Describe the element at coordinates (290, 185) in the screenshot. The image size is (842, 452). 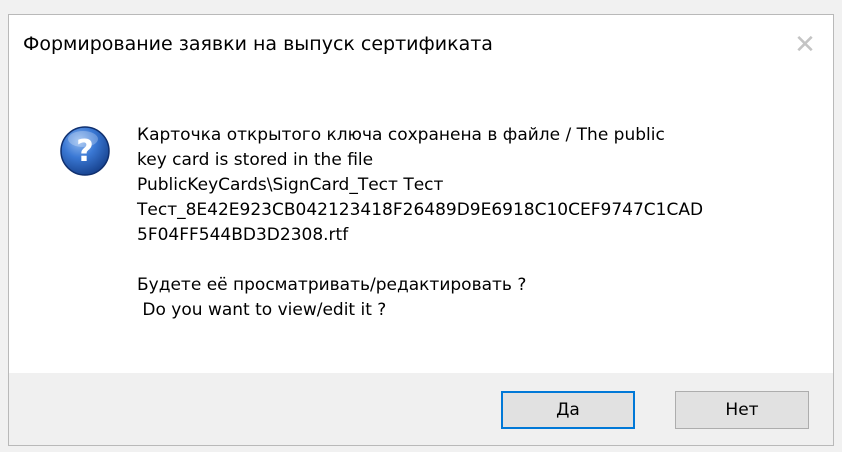
I see `message-line: PublicKeyCards\SignCard_Тест Тест` at that location.